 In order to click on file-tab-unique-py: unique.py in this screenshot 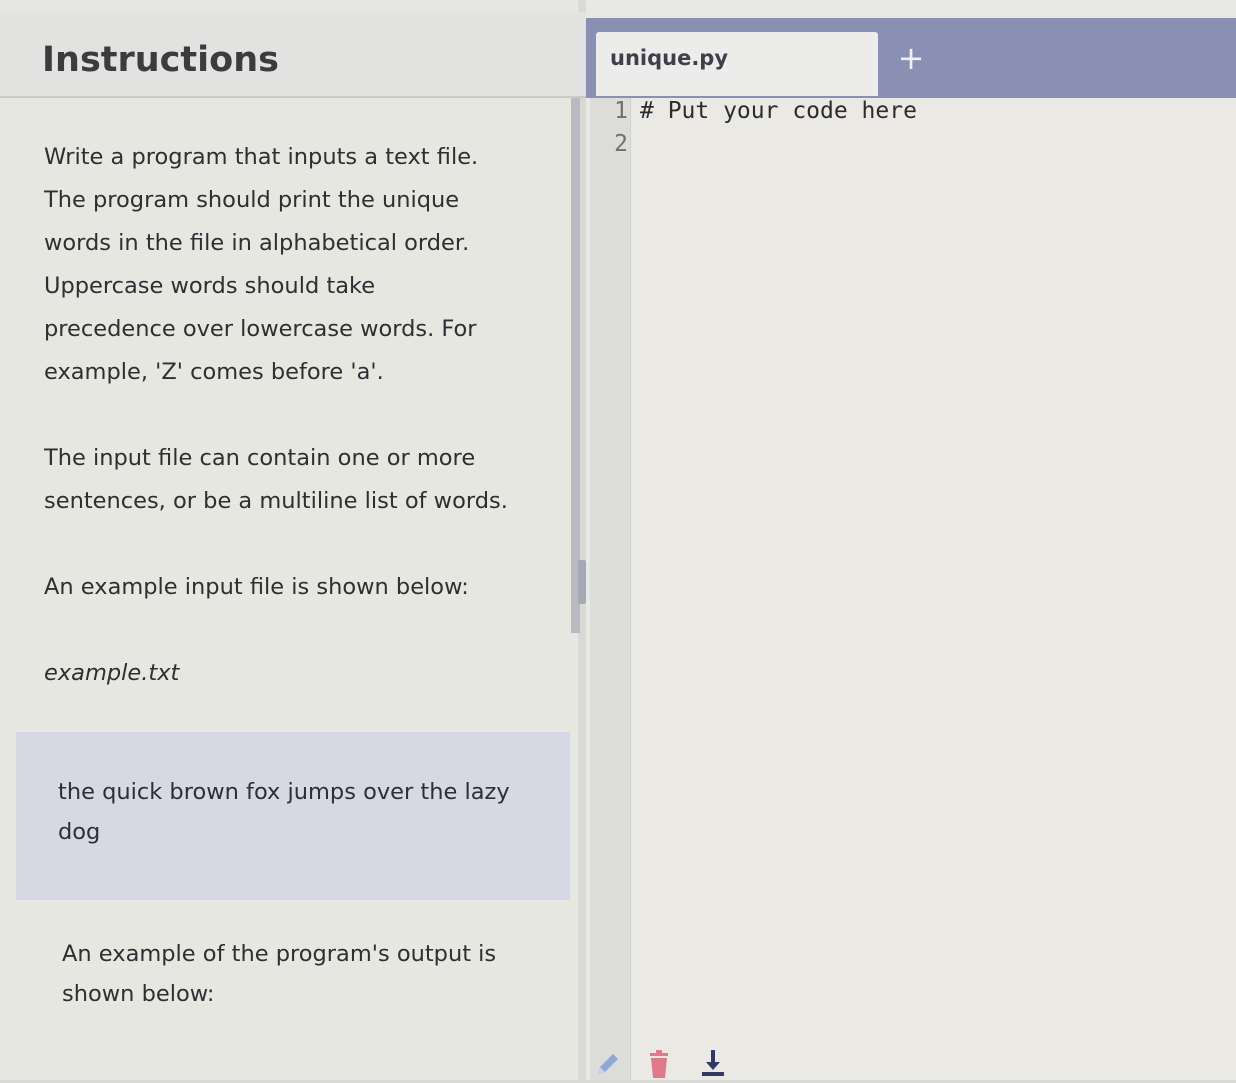, I will do `click(737, 64)`.